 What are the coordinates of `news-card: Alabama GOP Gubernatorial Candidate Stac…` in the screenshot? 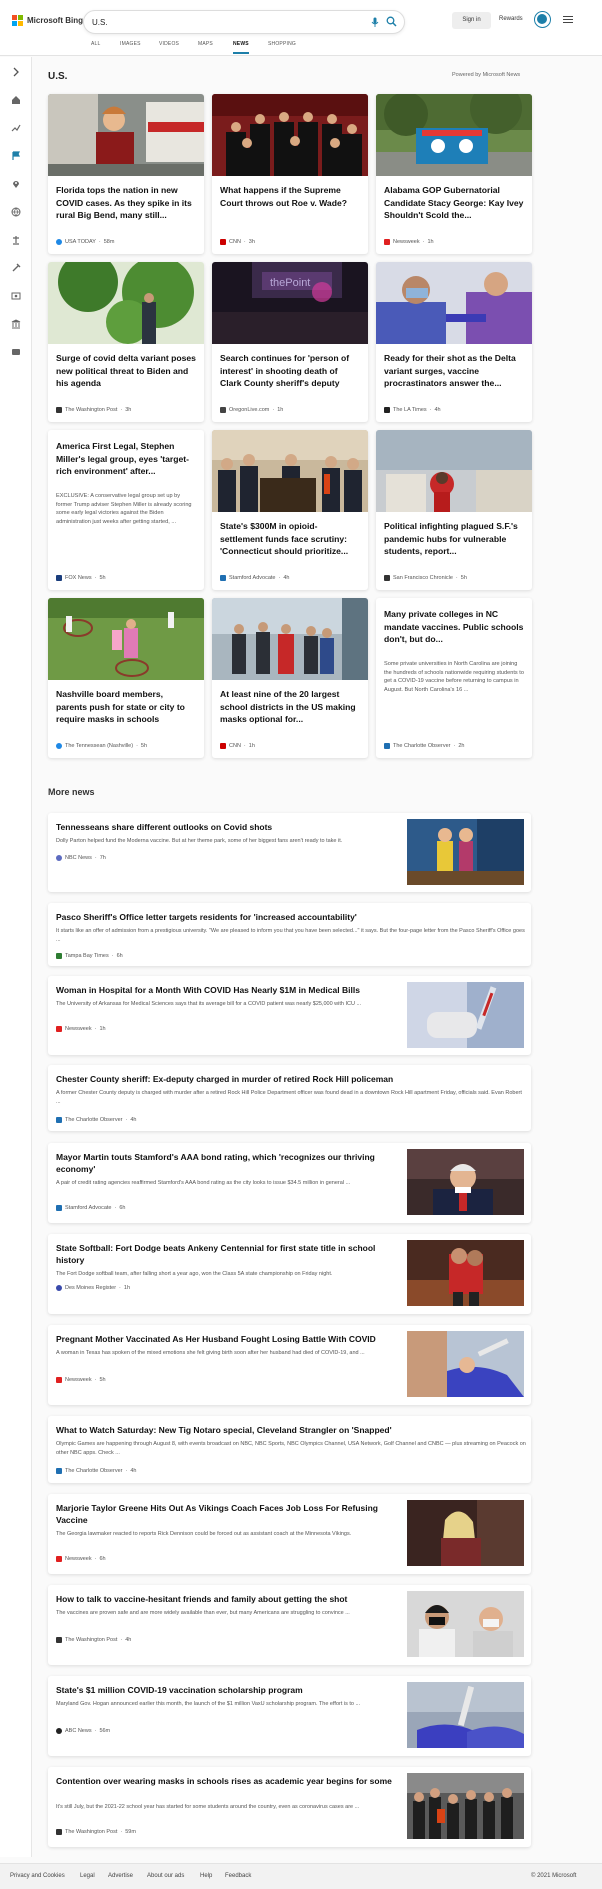 It's located at (454, 174).